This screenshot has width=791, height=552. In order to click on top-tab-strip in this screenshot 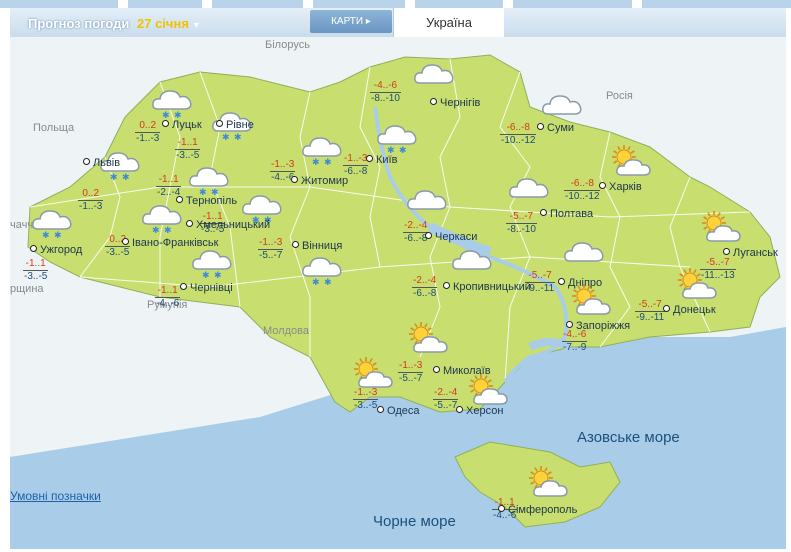, I will do `click(395, 4)`.